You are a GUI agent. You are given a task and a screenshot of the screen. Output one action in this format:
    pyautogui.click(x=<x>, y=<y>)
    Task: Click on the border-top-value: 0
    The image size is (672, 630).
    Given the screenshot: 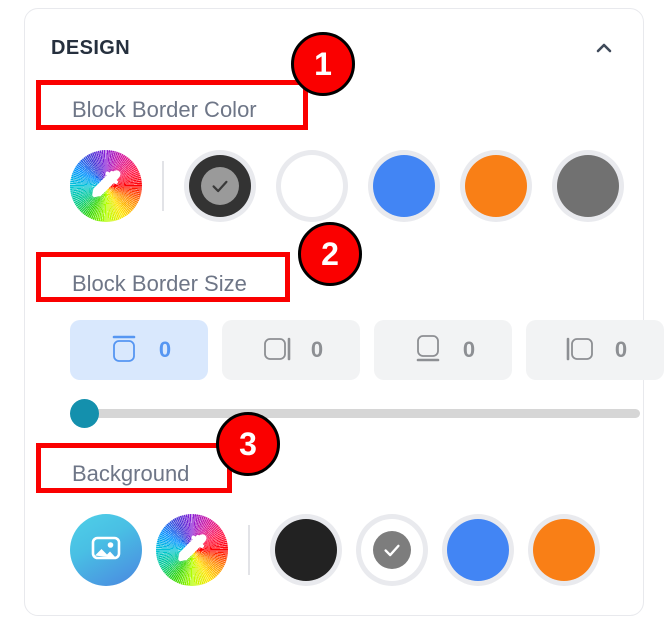 What is the action you would take?
    pyautogui.click(x=165, y=349)
    